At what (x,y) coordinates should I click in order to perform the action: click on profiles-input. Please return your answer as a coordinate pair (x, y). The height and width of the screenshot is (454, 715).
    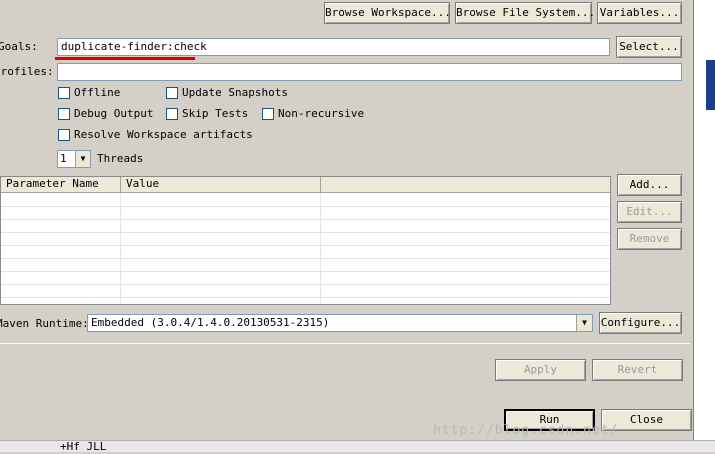
    Looking at the image, I should click on (369, 72).